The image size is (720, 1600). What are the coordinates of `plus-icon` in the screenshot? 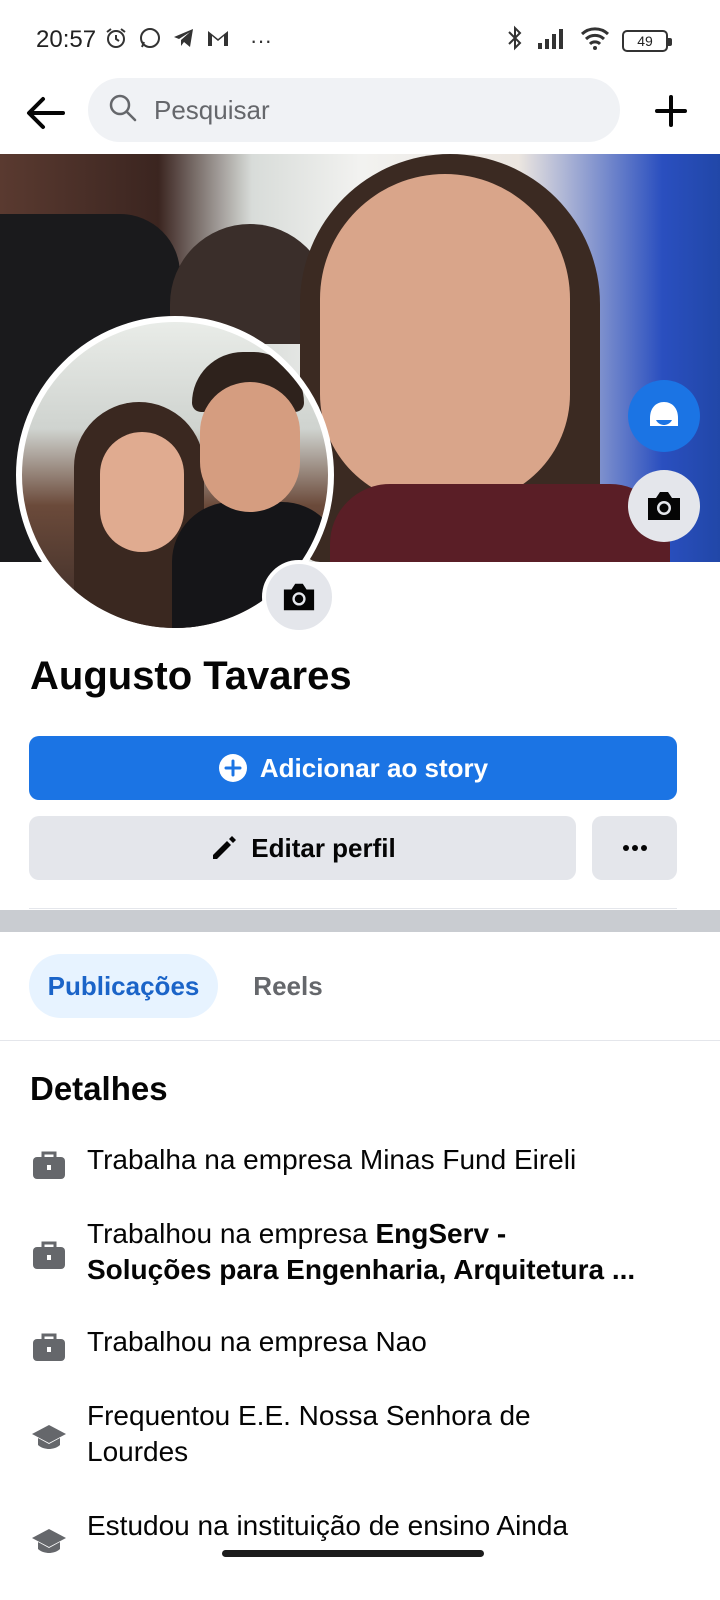 It's located at (671, 111).